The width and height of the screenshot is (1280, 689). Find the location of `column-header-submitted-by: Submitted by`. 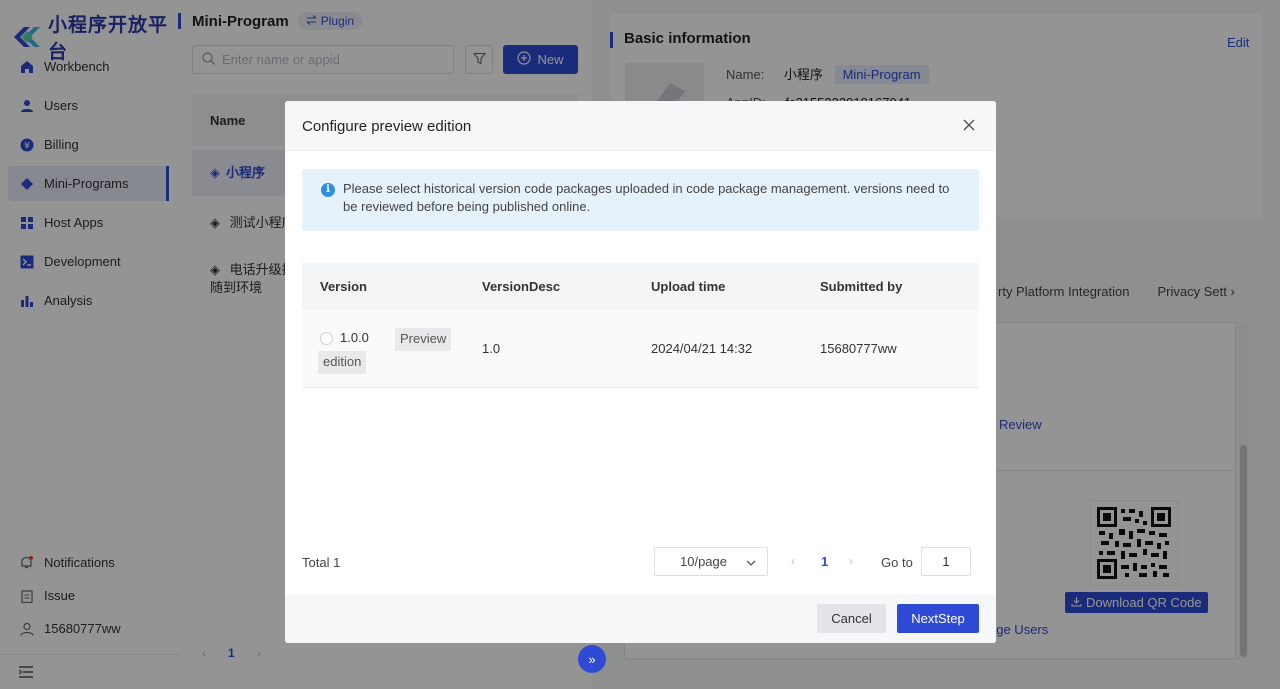

column-header-submitted-by: Submitted by is located at coordinates (861, 286).